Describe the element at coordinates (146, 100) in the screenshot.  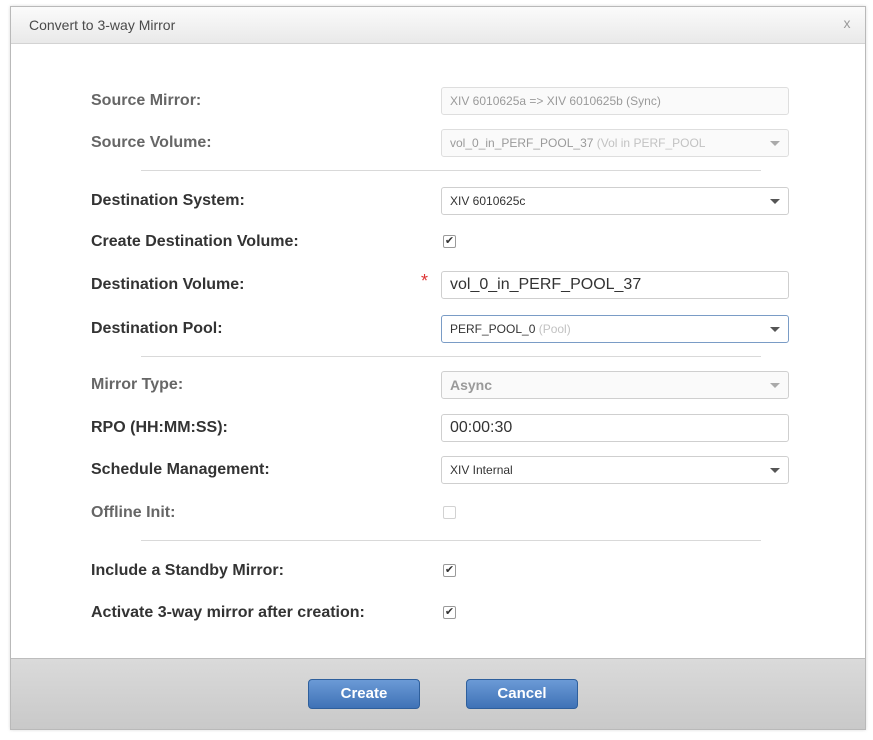
I see `source-mirror-label: Source Mirror:` at that location.